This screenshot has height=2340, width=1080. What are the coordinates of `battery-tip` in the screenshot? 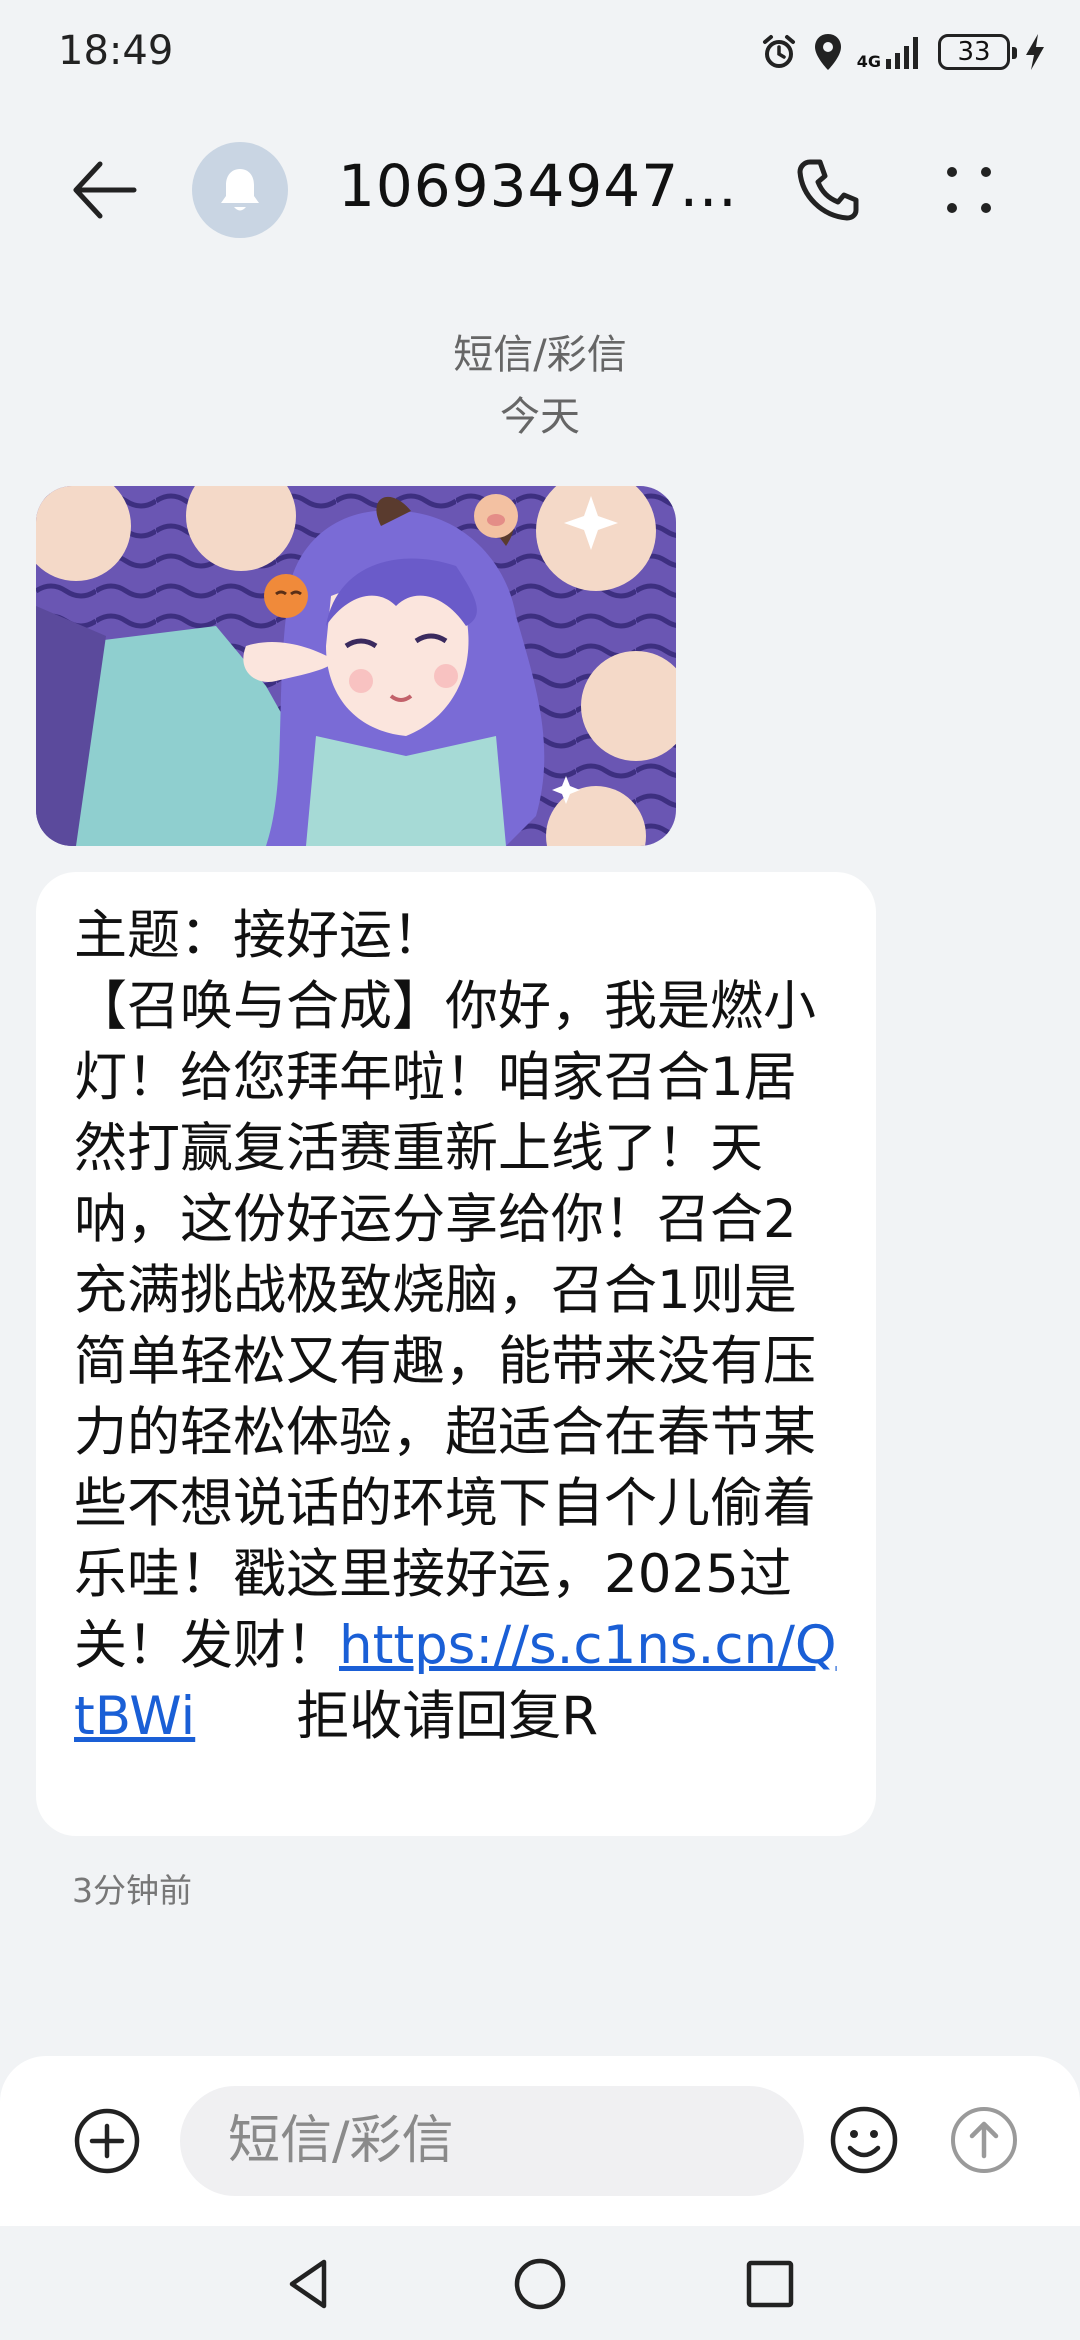 It's located at (1014, 53).